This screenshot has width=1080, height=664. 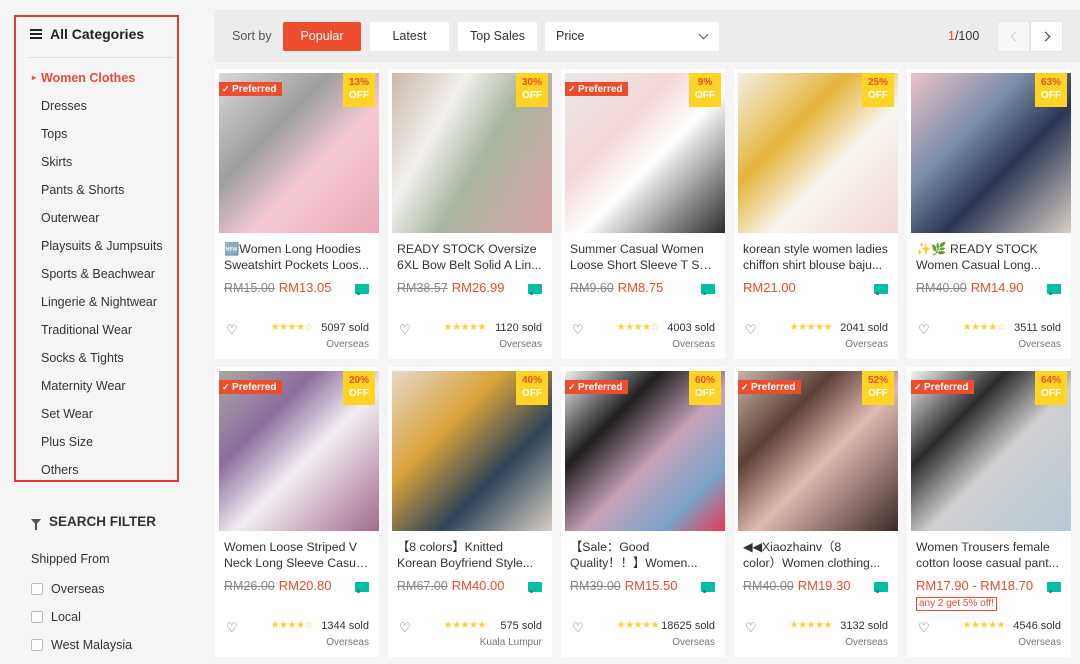 What do you see at coordinates (96, 137) in the screenshot?
I see `category-item-tops: Tops` at bounding box center [96, 137].